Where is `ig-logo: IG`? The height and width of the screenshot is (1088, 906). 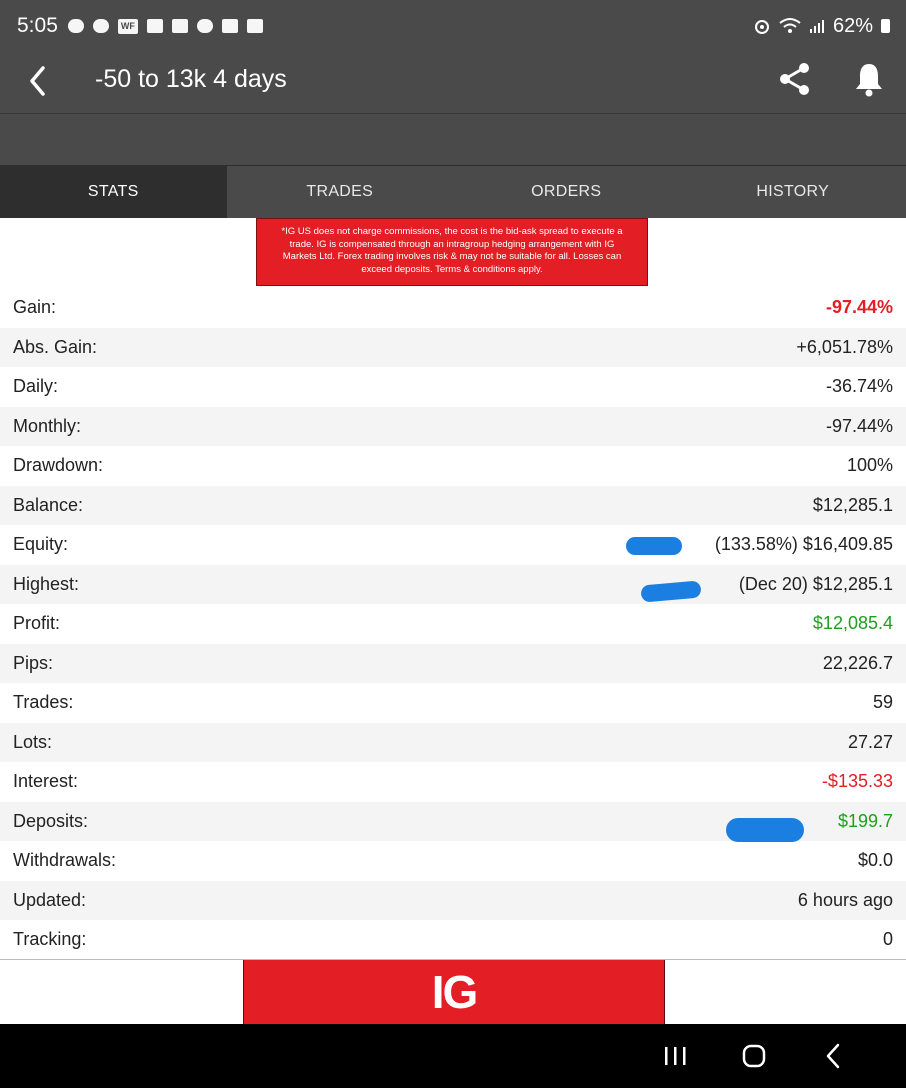
ig-logo: IG is located at coordinates (454, 992).